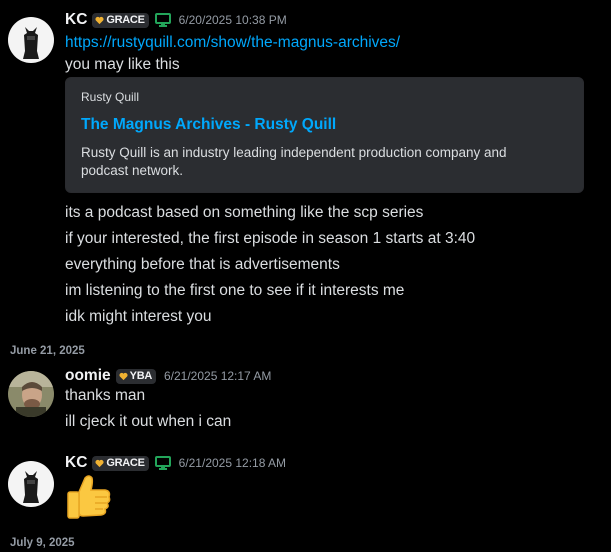 This screenshot has width=611, height=552. What do you see at coordinates (47, 351) in the screenshot?
I see `date-separator: June 21, 2025` at bounding box center [47, 351].